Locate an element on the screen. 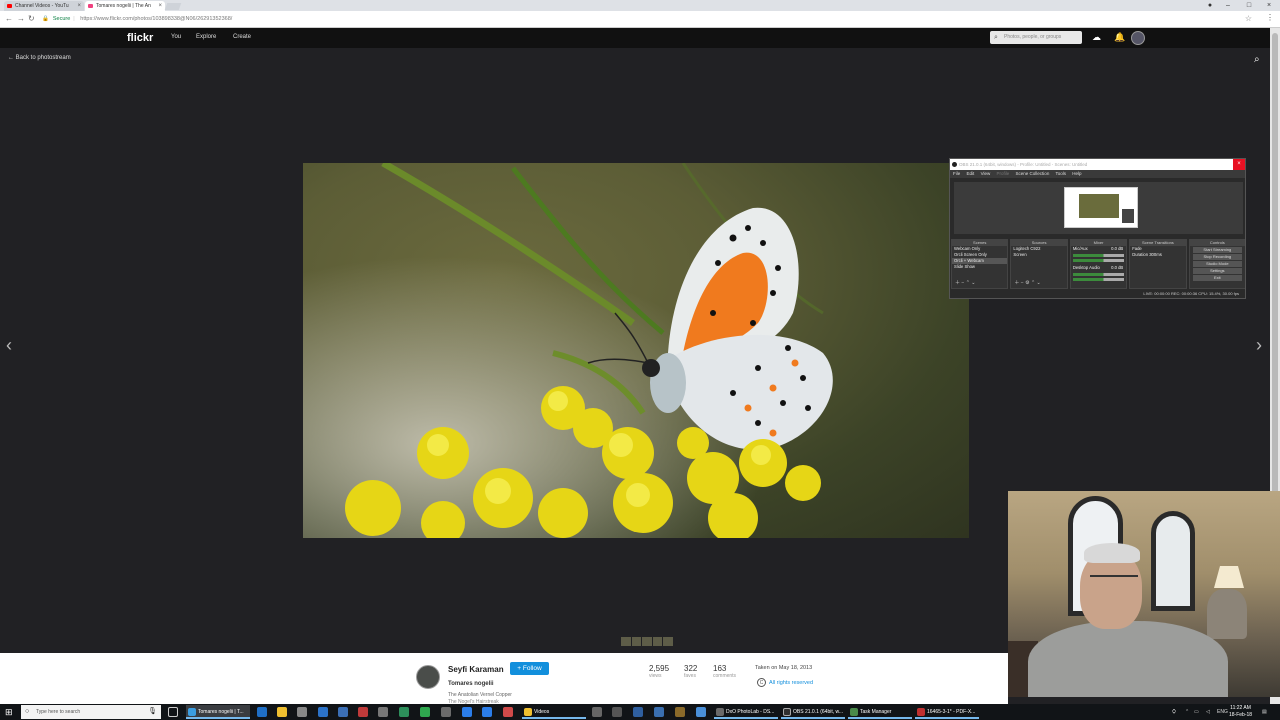 The image size is (1280, 720). task-view-icon is located at coordinates (173, 712).